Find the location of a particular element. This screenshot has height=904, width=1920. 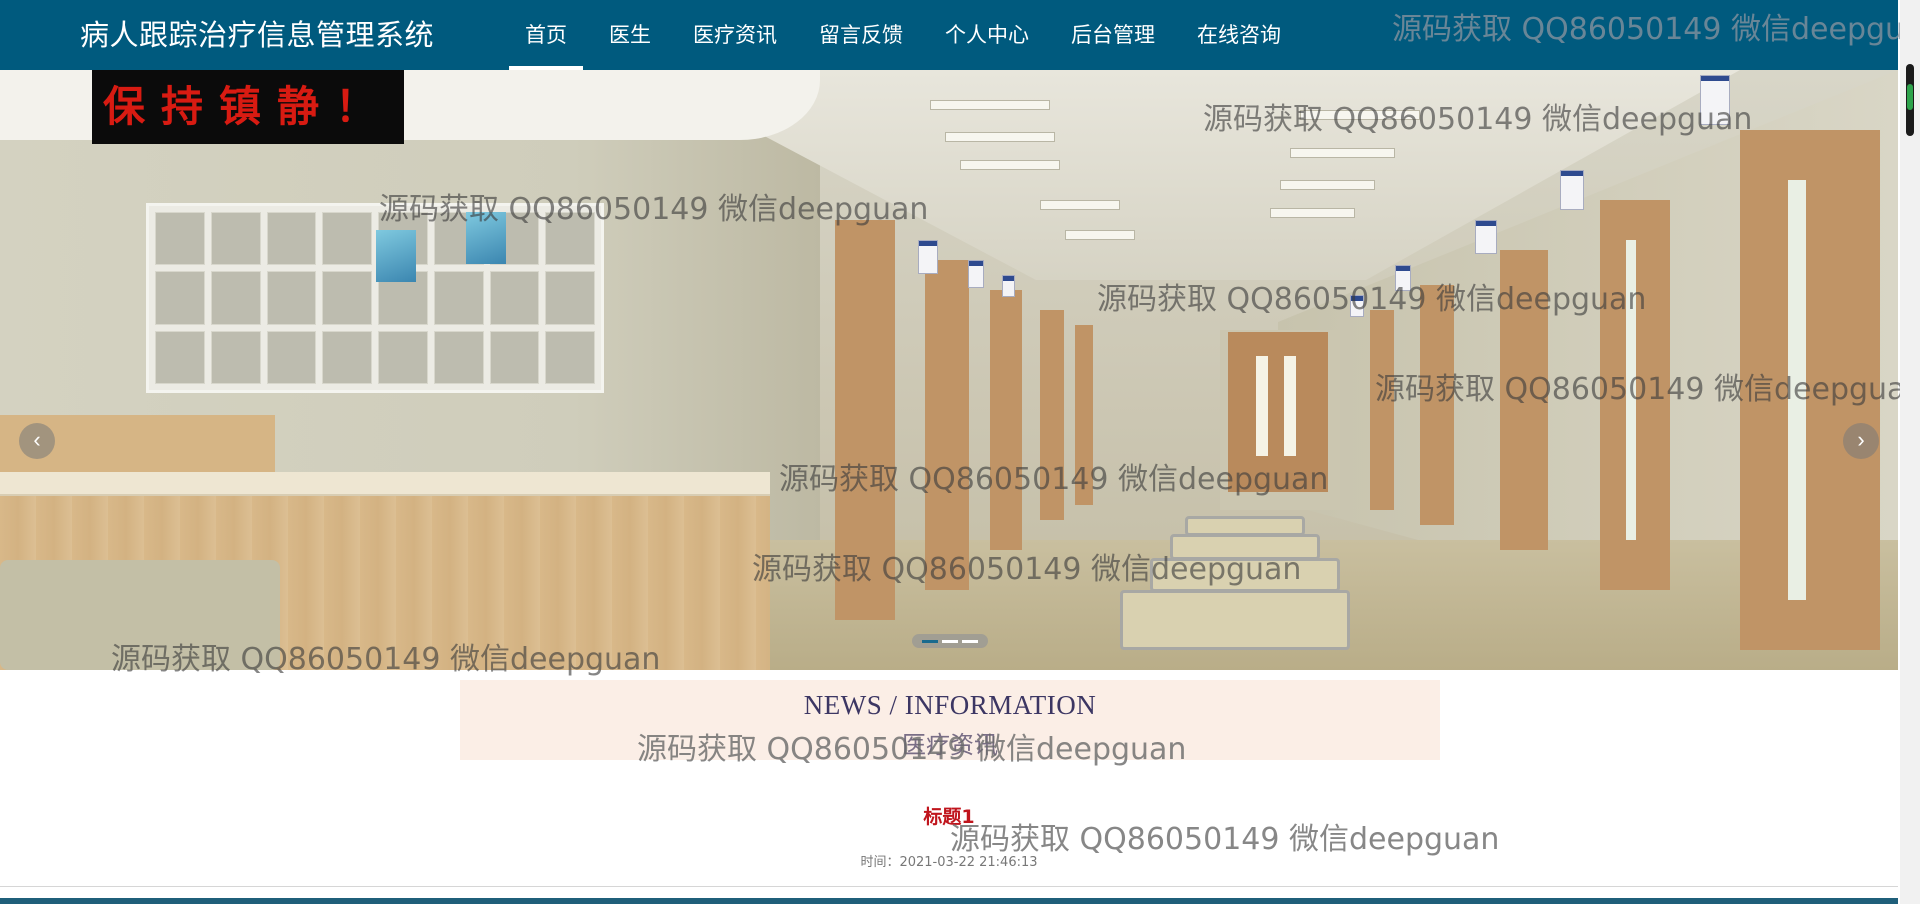

carousel-next-button: › is located at coordinates (1861, 441).